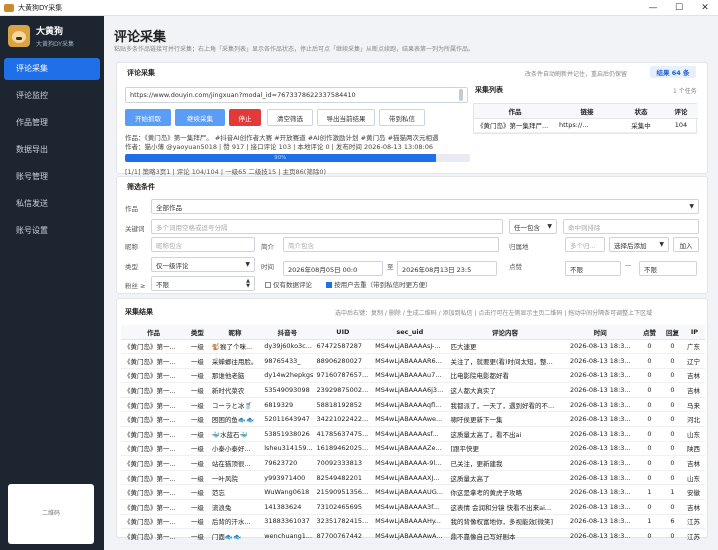  I want to click on keyword-input: 多个词用空格或逗号分隔, so click(327, 226).